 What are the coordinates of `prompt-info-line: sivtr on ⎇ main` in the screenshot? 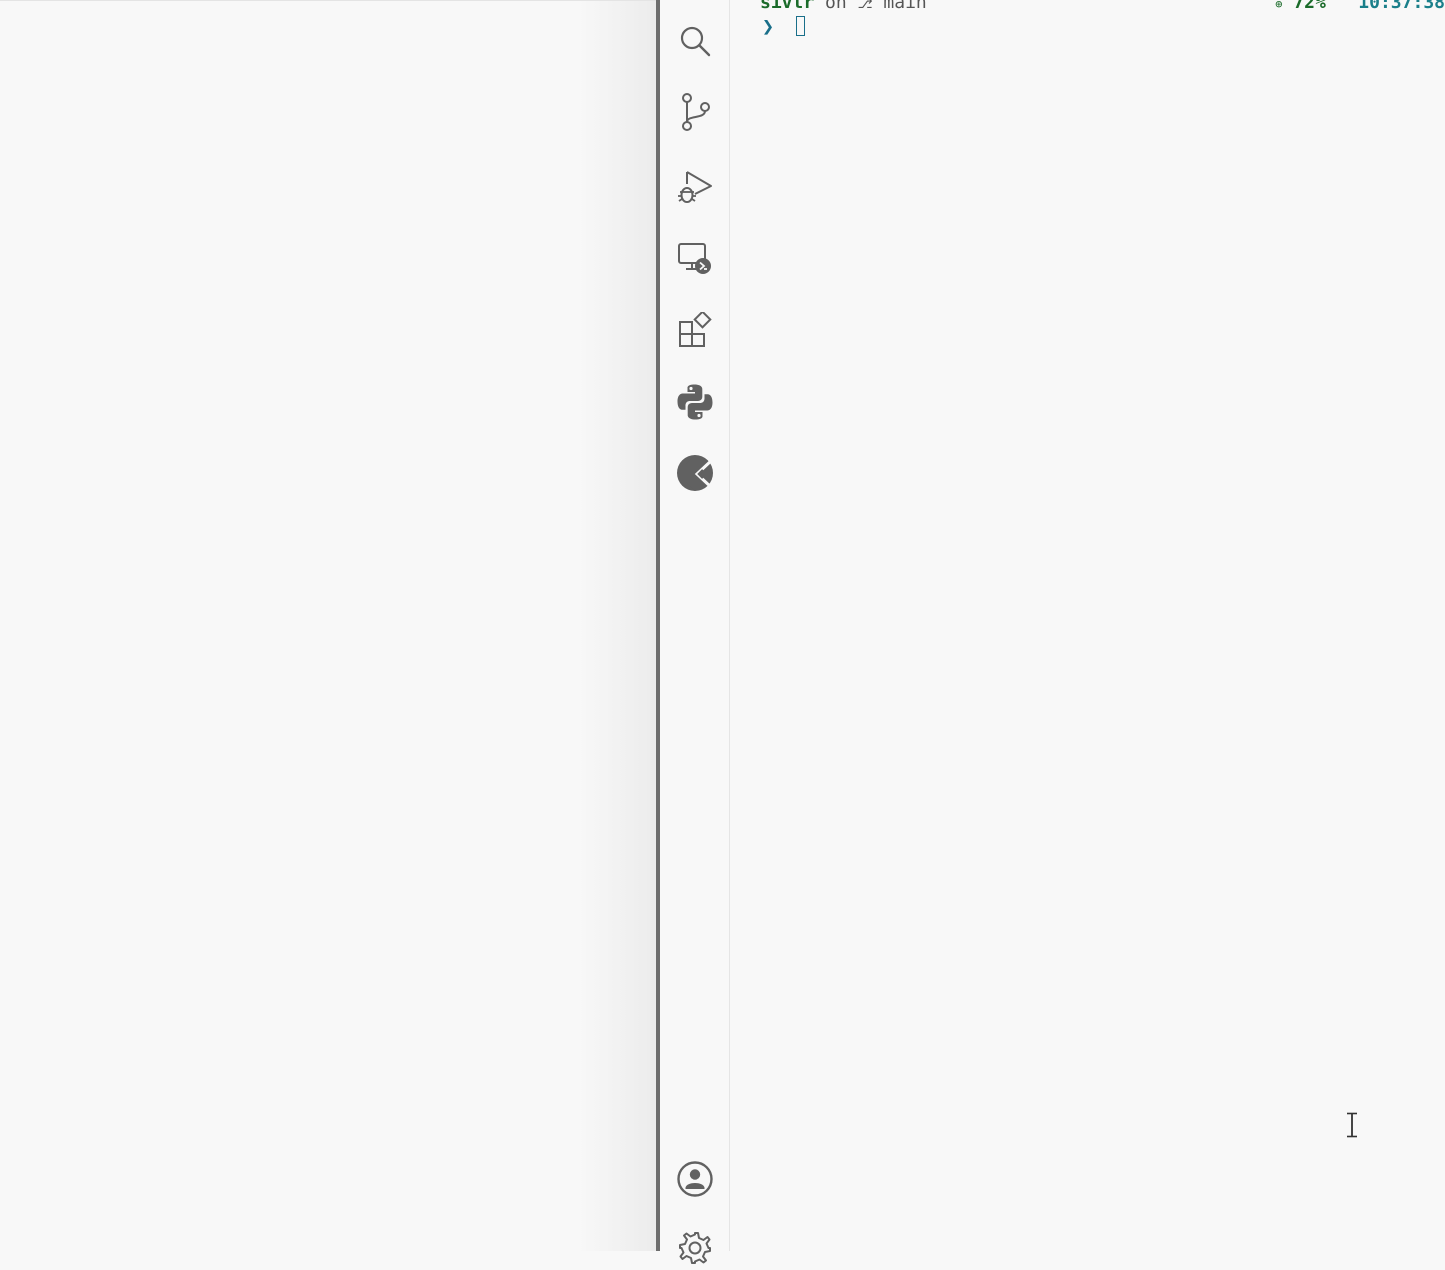 It's located at (843, 7).